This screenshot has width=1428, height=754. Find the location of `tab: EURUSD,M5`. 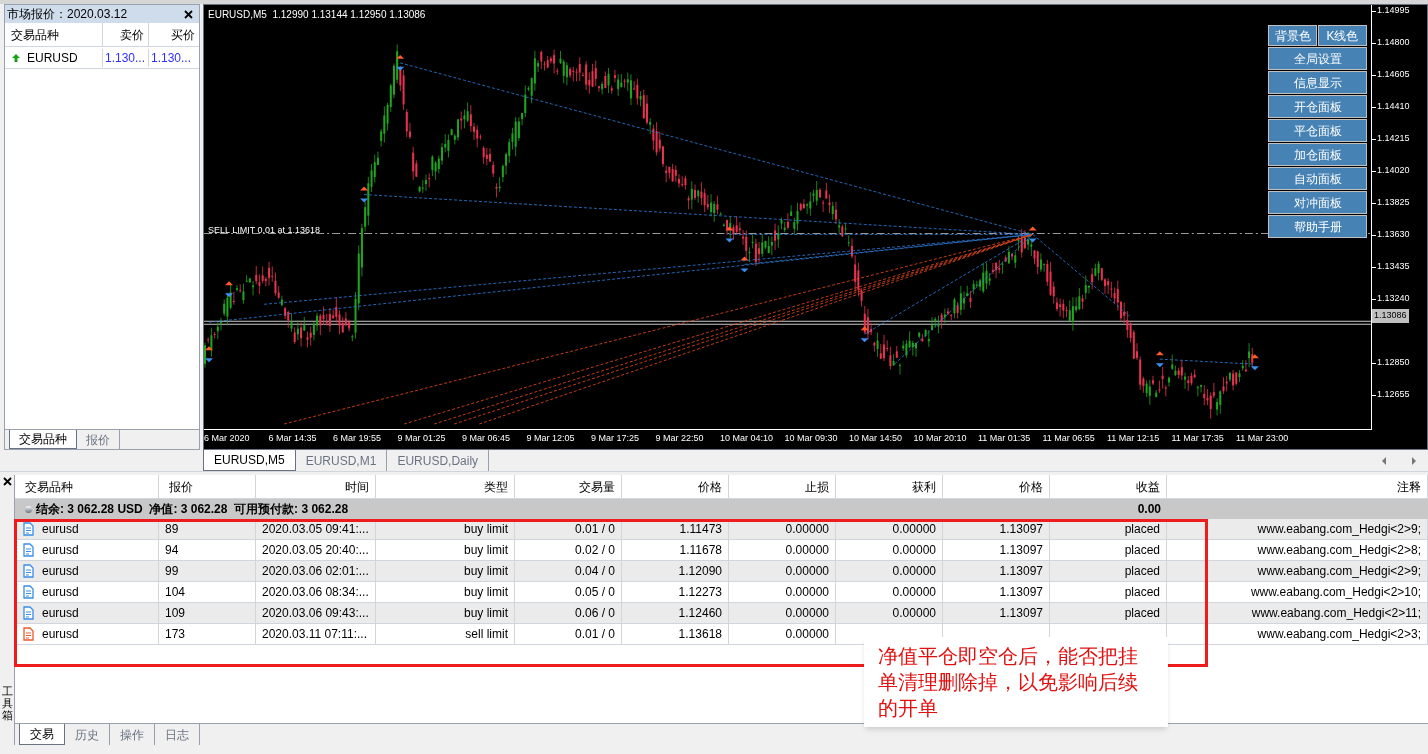

tab: EURUSD,M5 is located at coordinates (249, 460).